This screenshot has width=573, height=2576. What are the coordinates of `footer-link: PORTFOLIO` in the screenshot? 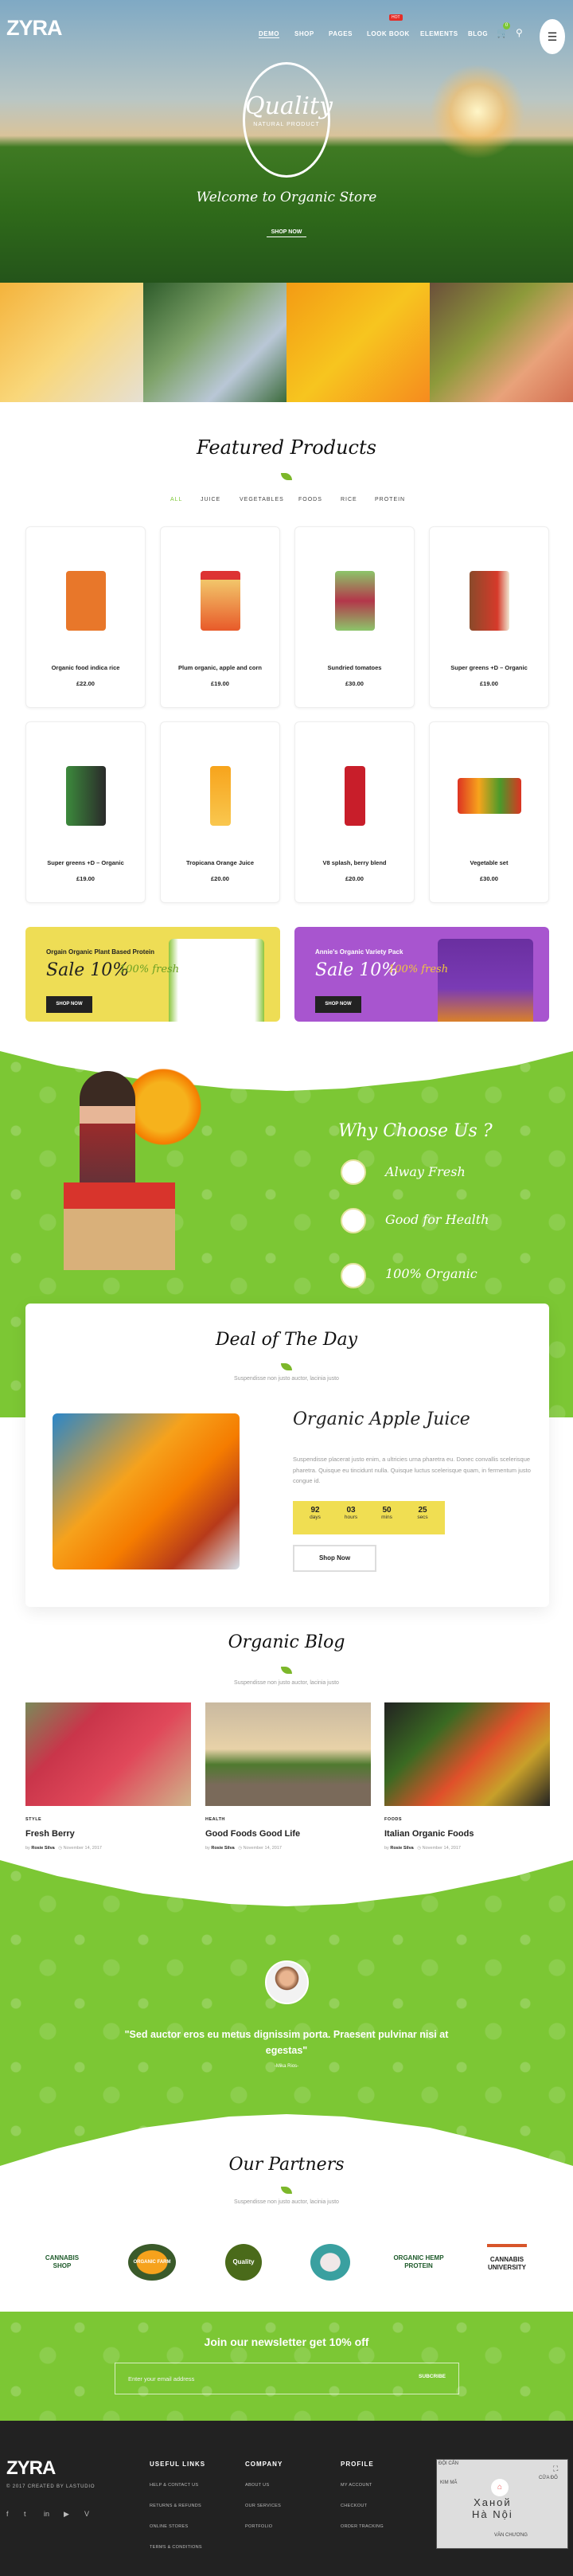 It's located at (258, 2526).